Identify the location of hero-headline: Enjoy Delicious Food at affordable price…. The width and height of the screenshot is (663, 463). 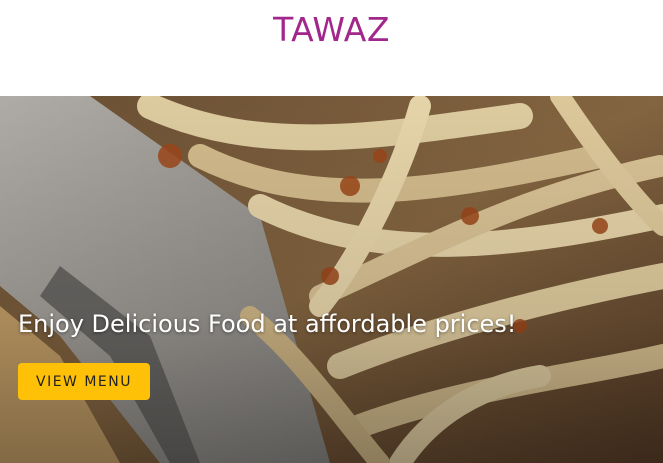
(267, 324).